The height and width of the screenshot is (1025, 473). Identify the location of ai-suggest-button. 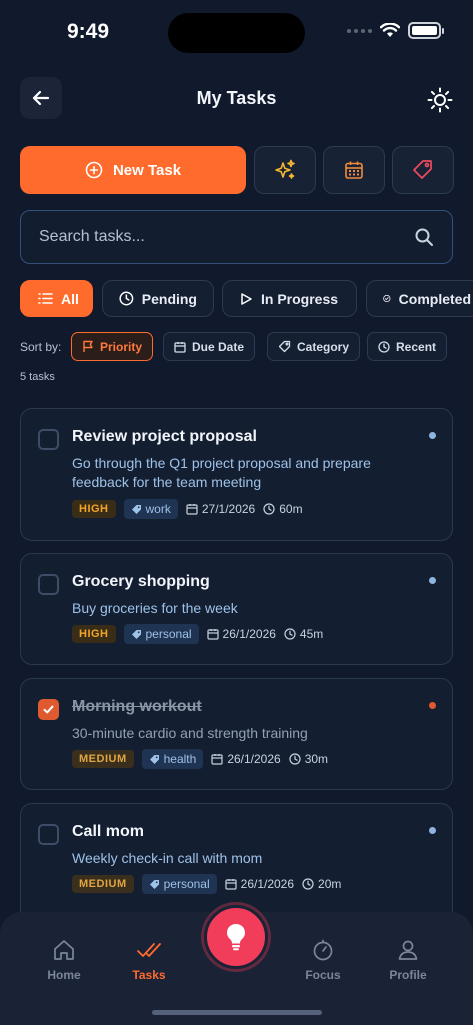
(285, 170).